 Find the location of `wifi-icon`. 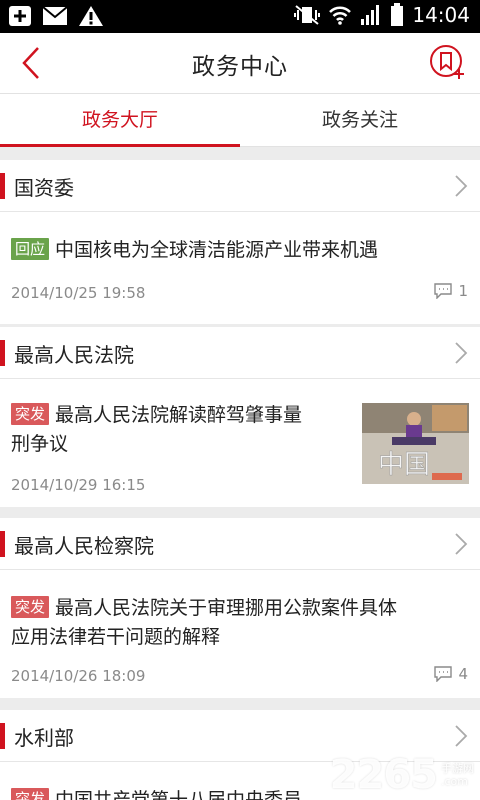

wifi-icon is located at coordinates (340, 15).